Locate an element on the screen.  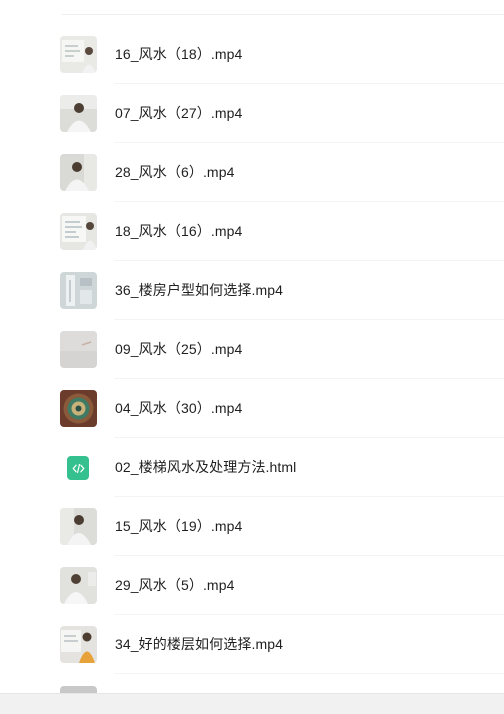
file-name: 07_风水（27）.mp4 is located at coordinates (179, 113).